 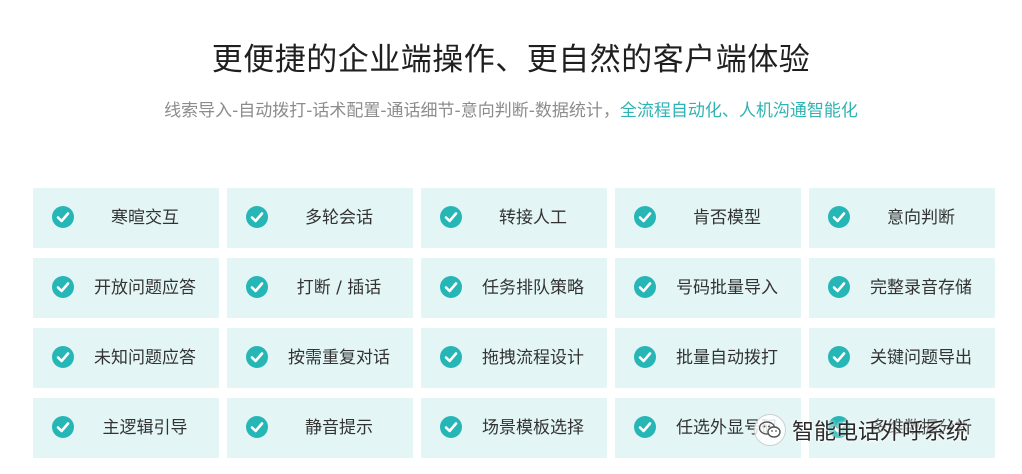 I want to click on feature-card: 任务排队策略, so click(x=514, y=288).